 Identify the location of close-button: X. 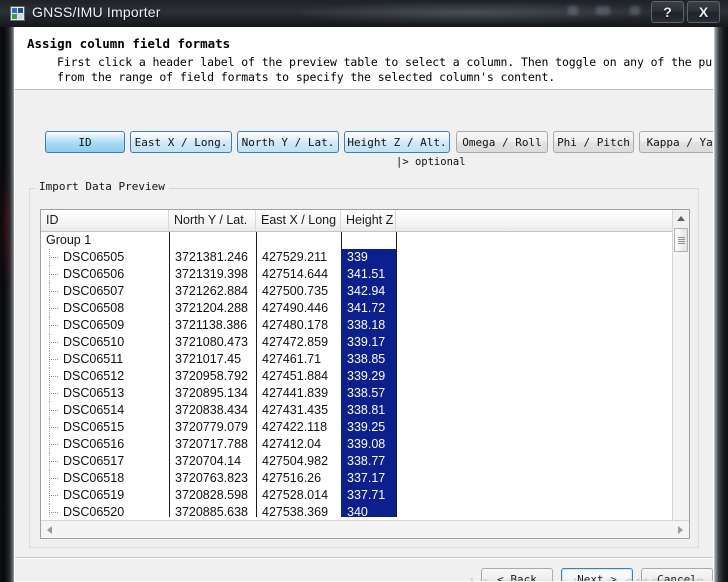
(703, 12).